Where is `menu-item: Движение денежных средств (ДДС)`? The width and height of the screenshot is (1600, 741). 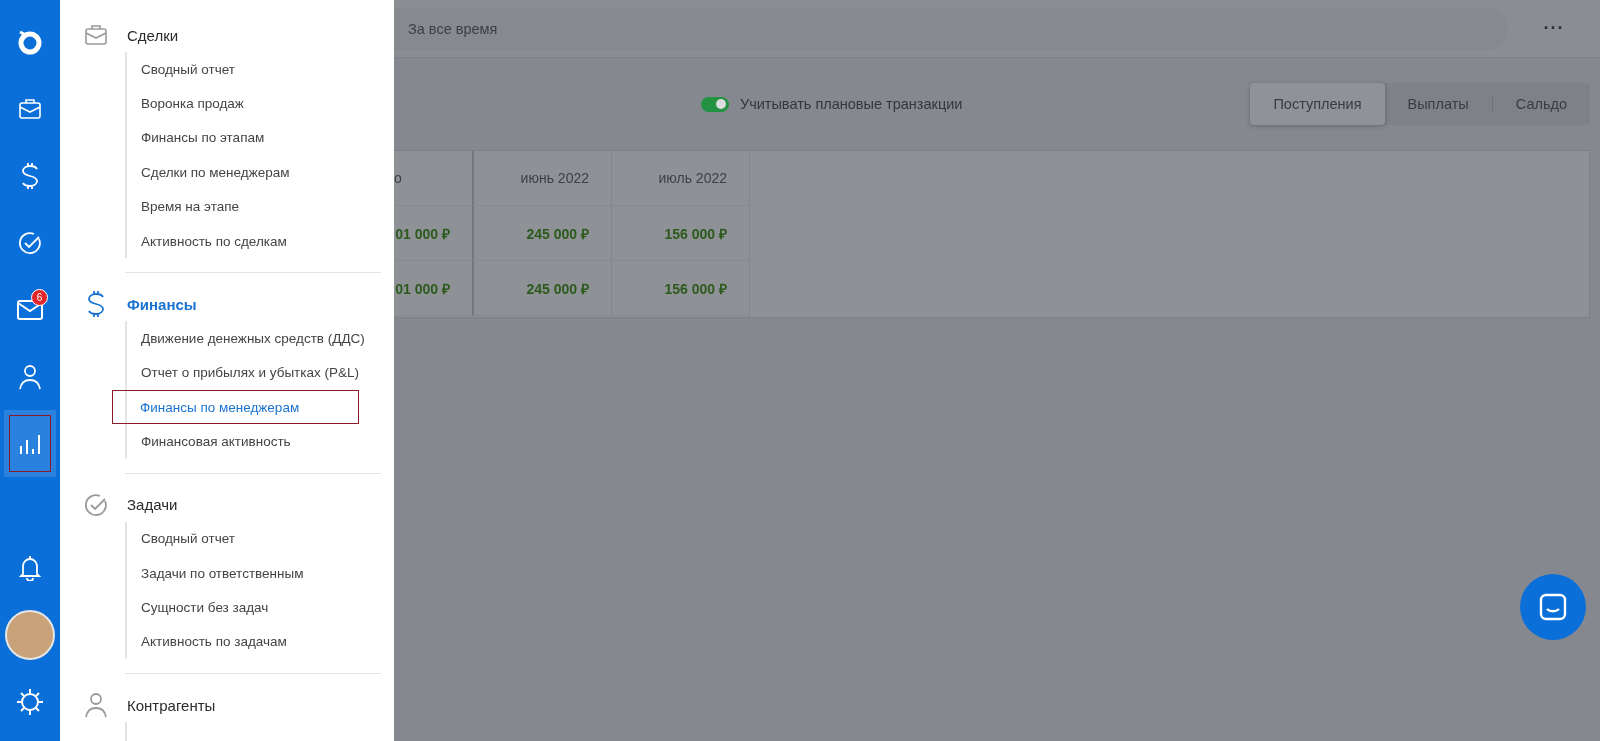 menu-item: Движение денежных средств (ДДС) is located at coordinates (254, 338).